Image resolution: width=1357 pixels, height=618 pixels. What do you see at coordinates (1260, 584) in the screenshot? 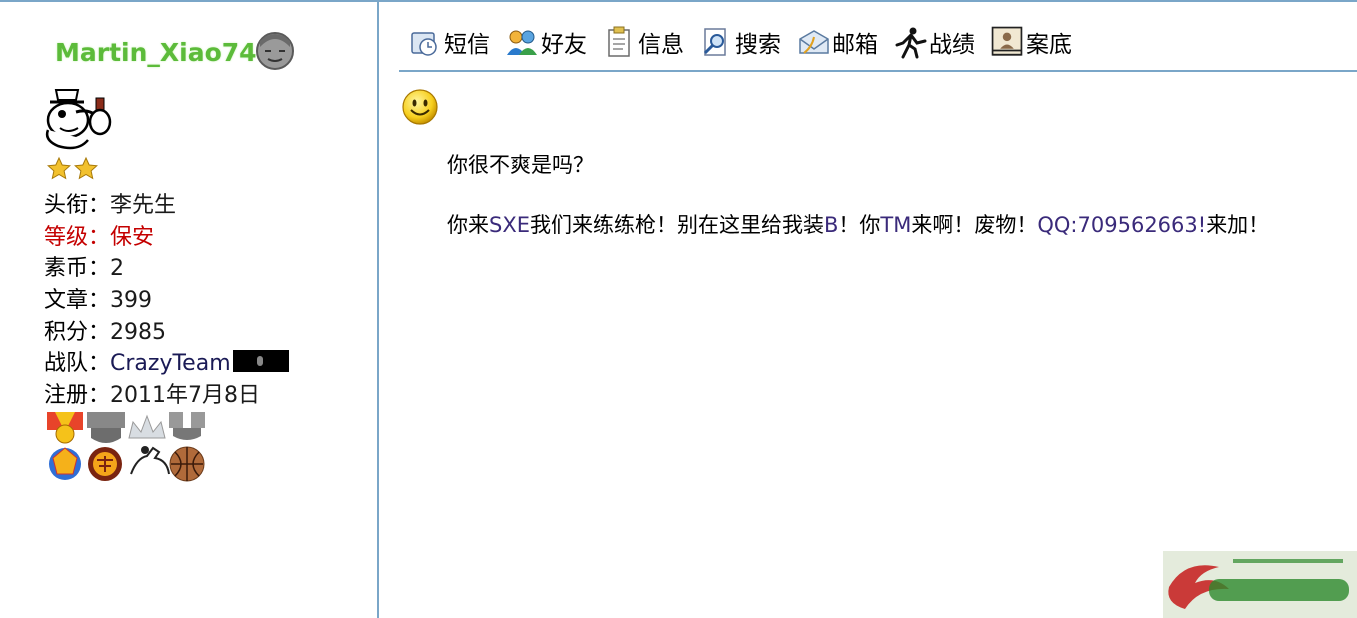
I see `site-watermark-logo` at bounding box center [1260, 584].